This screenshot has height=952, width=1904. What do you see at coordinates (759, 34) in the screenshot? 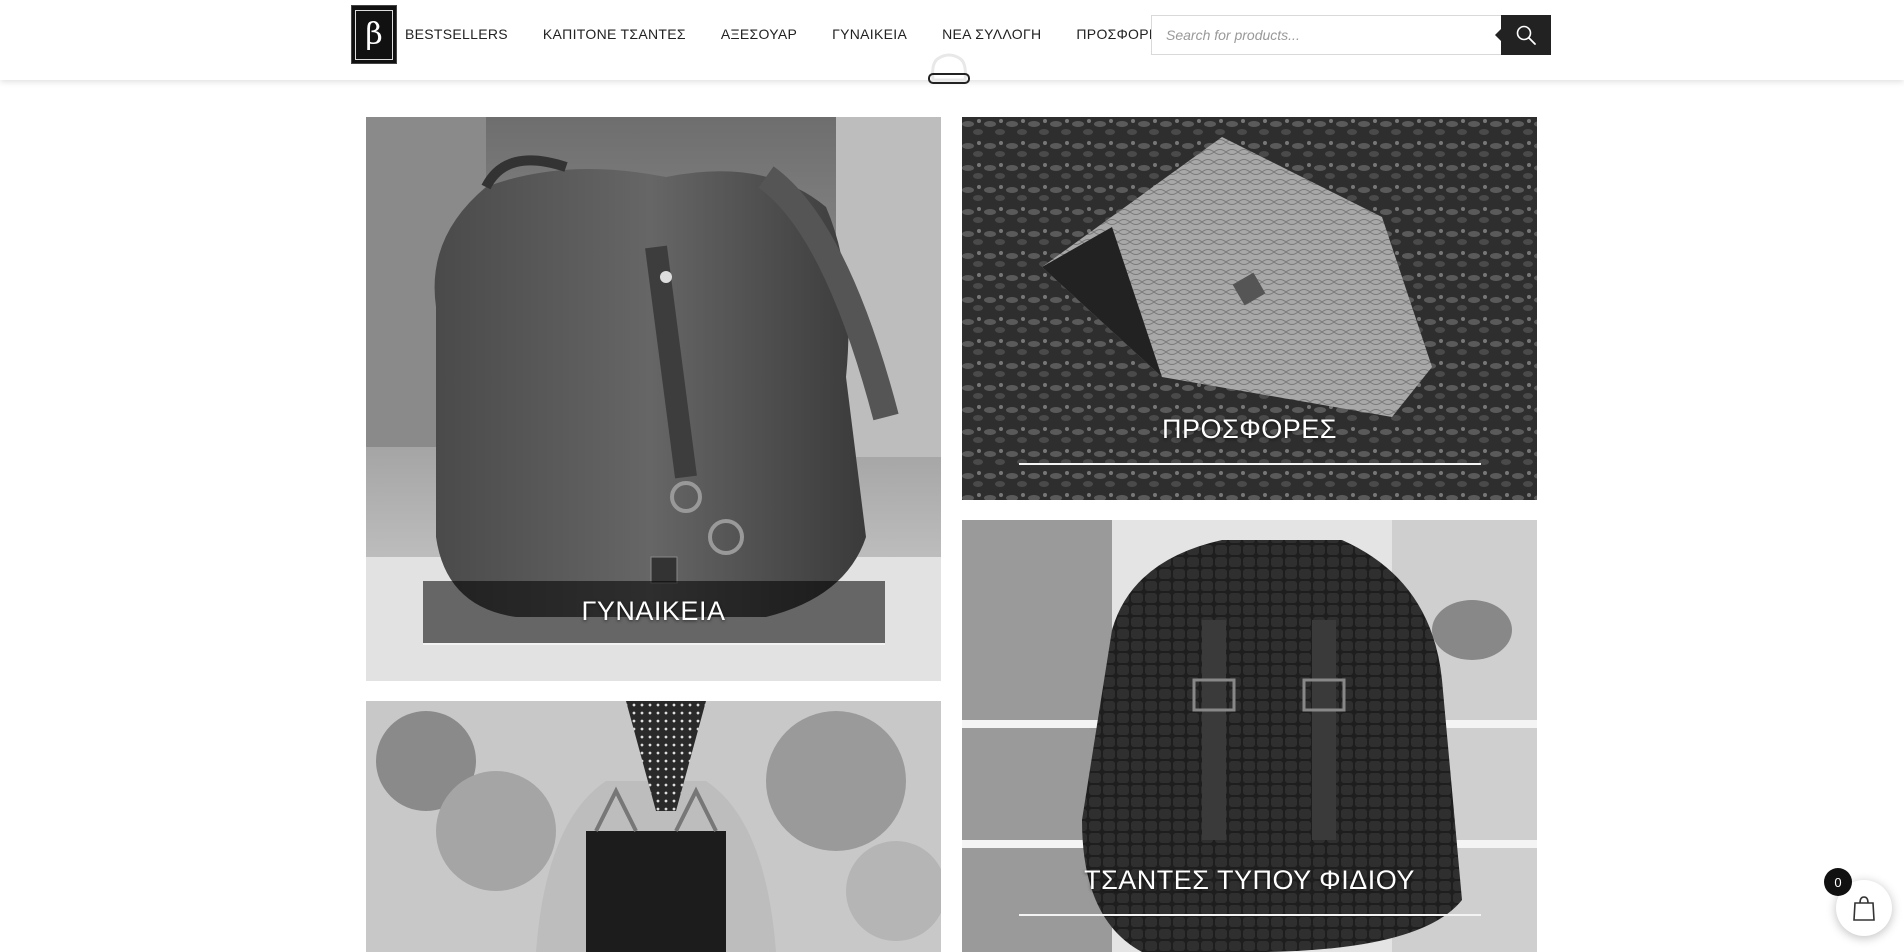
I see `nav-axesouar: ΑΞΕΣΟΥΑΡ` at bounding box center [759, 34].